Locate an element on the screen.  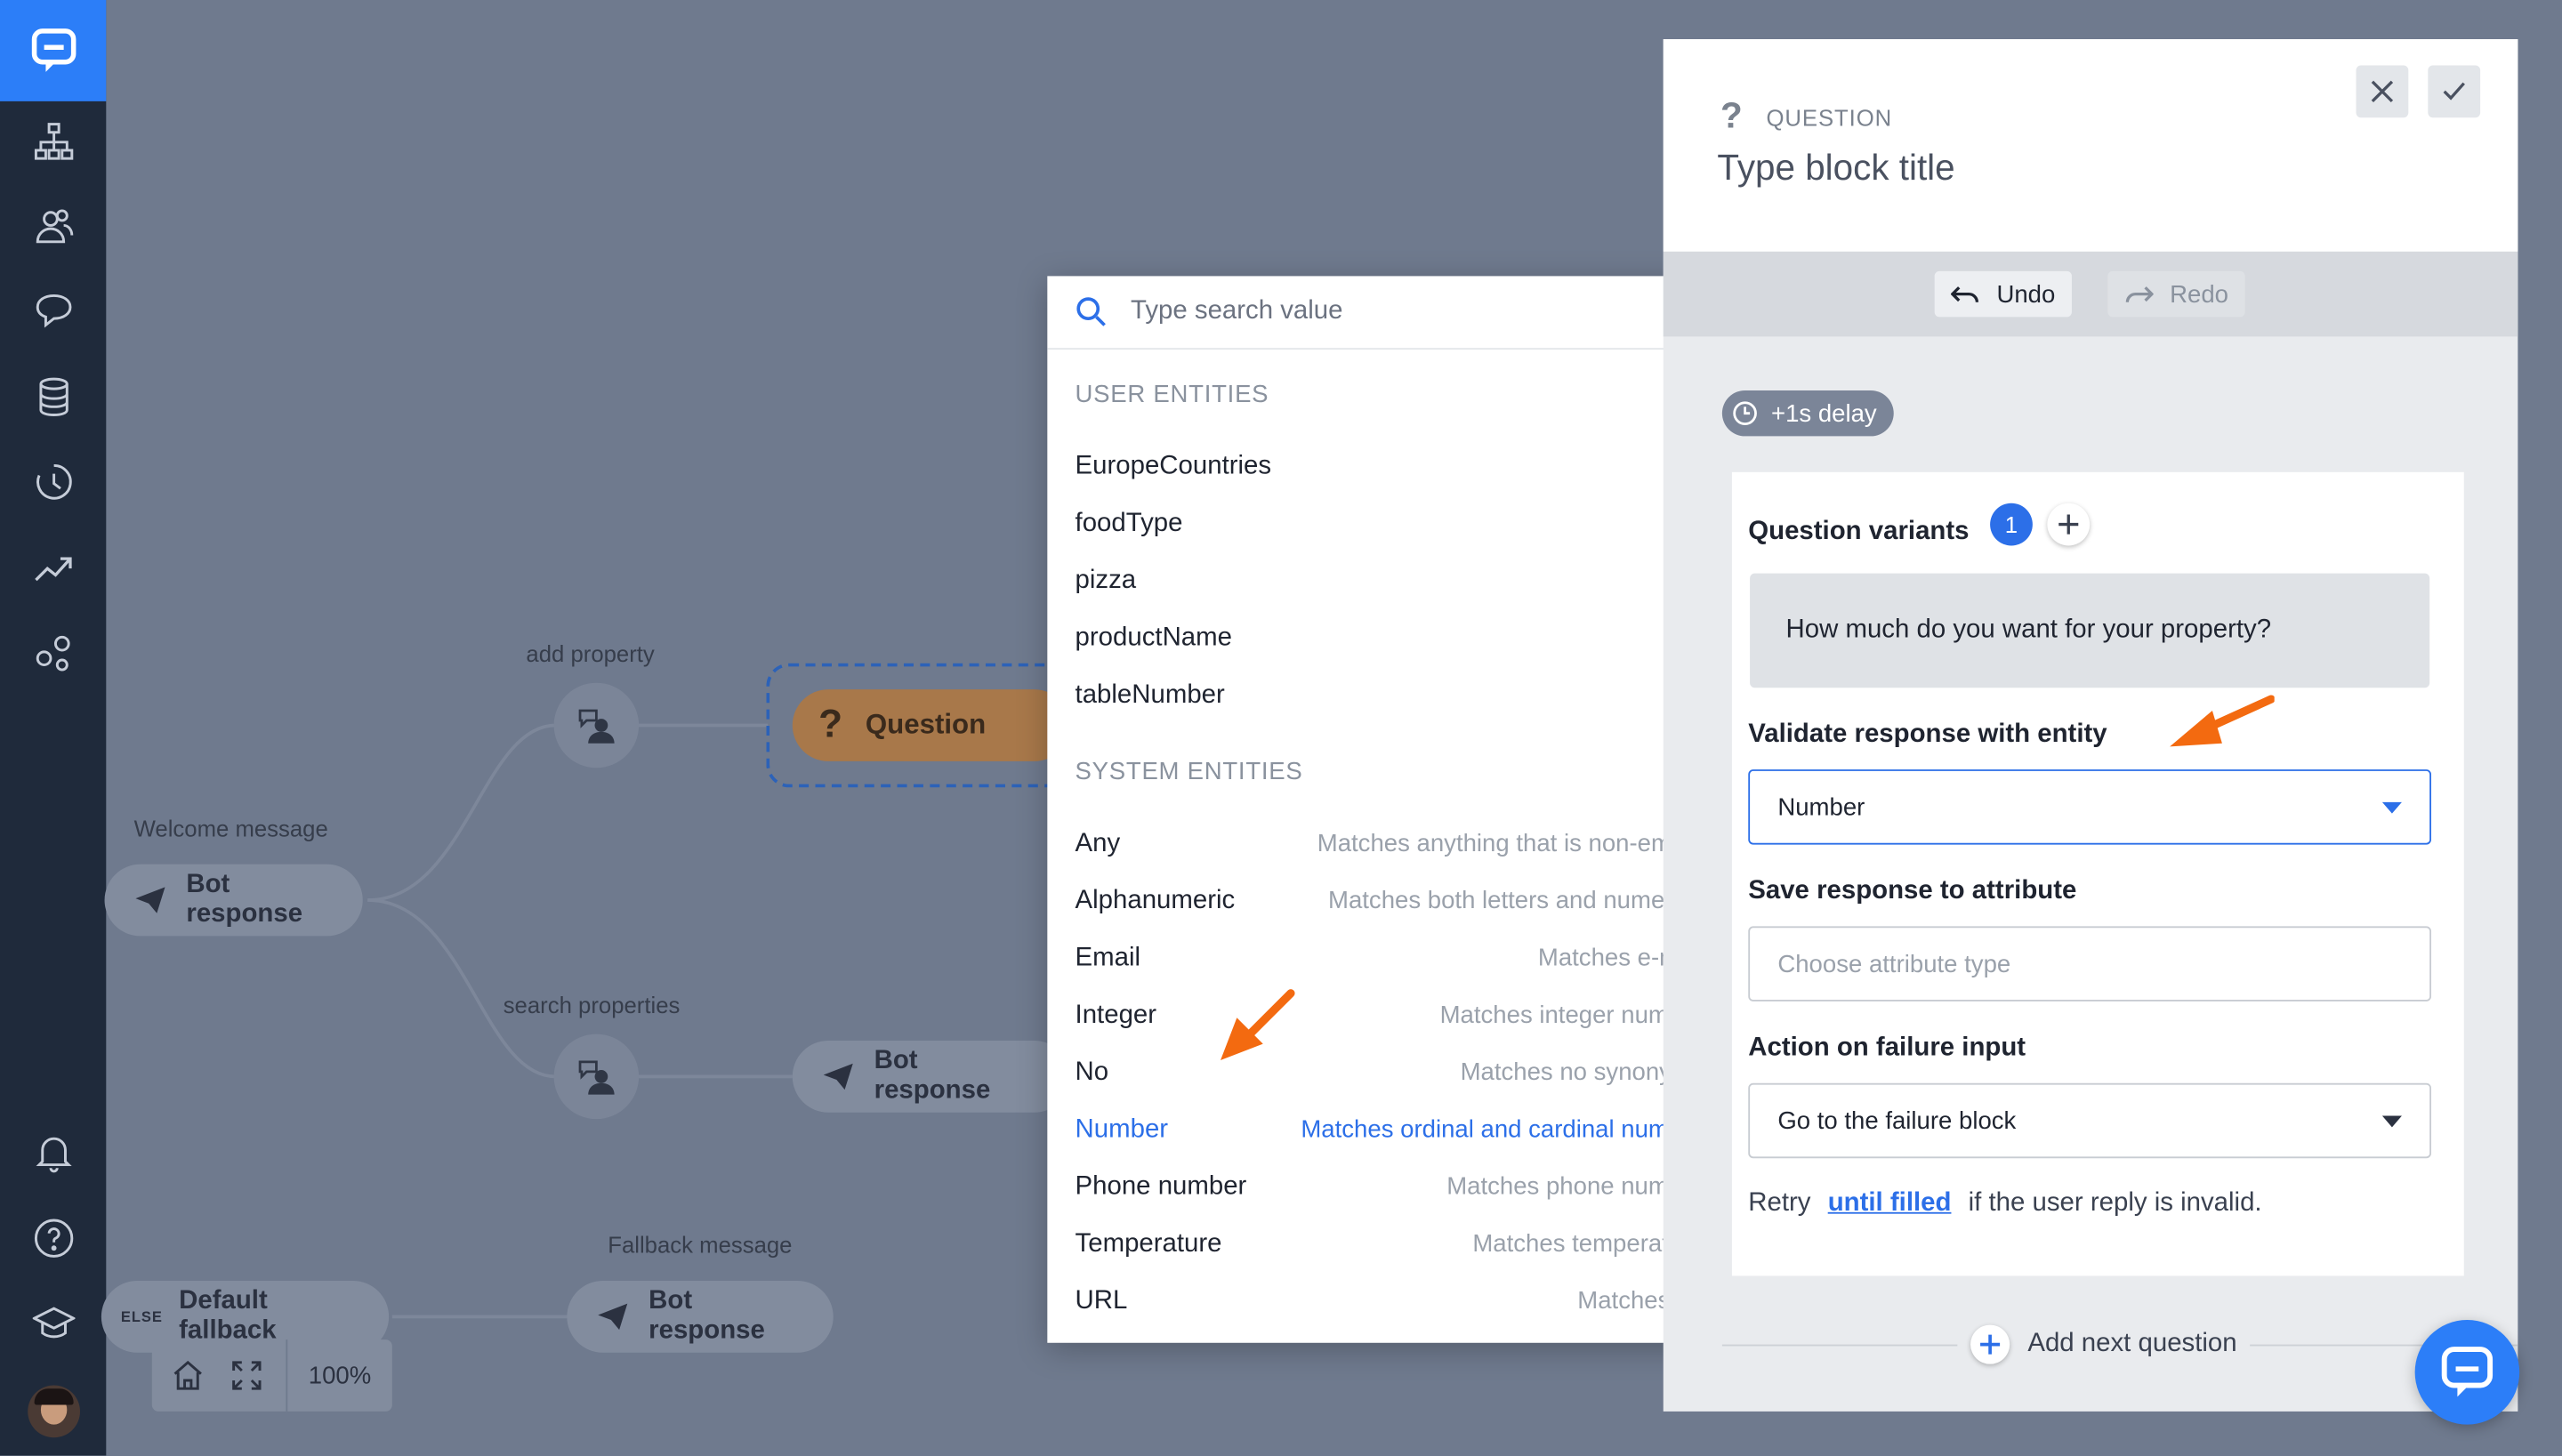
undo-button: Undo is located at coordinates (2003, 294).